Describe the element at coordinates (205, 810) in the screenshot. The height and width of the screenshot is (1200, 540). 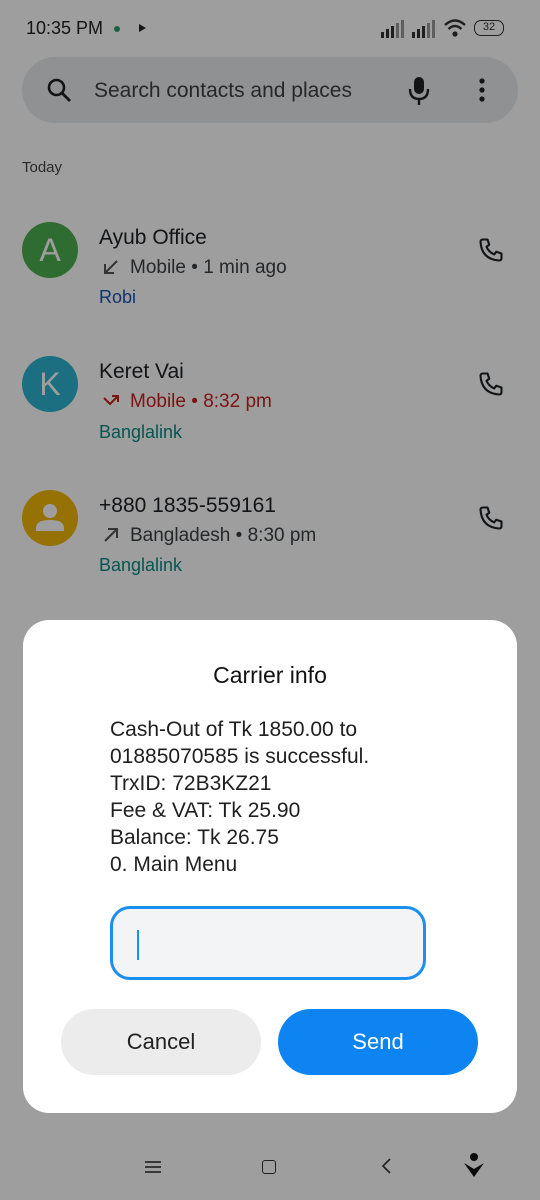
I see `message-line: Fee & VAT: Tk 25.90` at that location.